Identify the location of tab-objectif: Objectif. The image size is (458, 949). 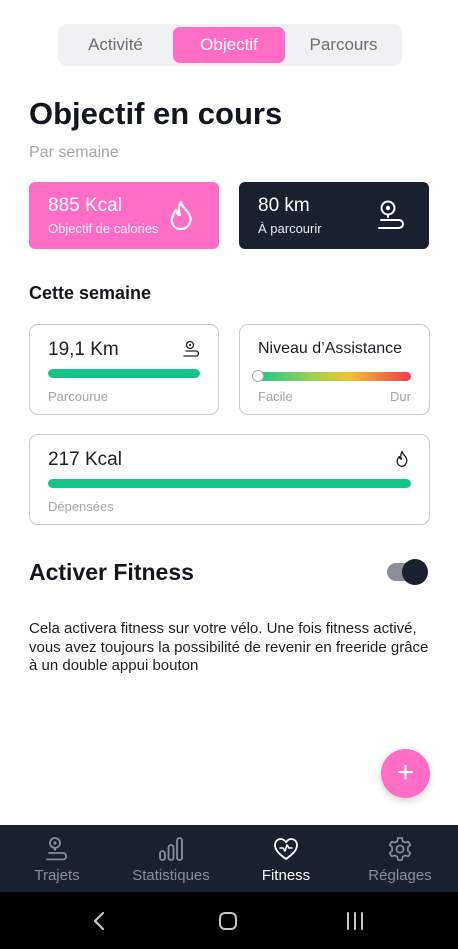
(229, 45).